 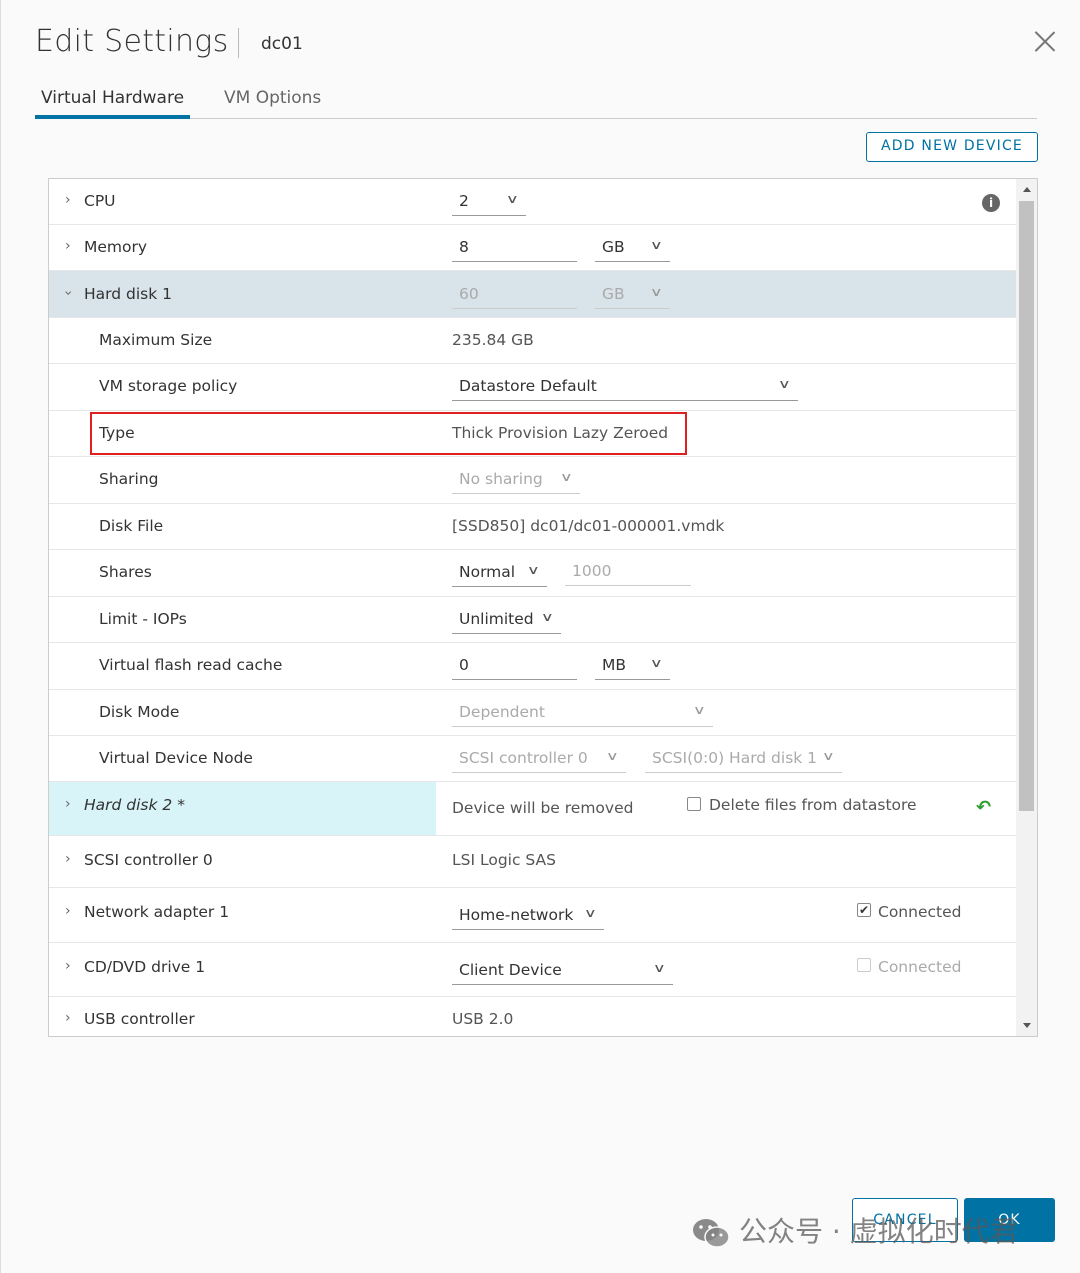 What do you see at coordinates (523, 758) in the screenshot?
I see `device-node-controller: SCSI controller 0` at bounding box center [523, 758].